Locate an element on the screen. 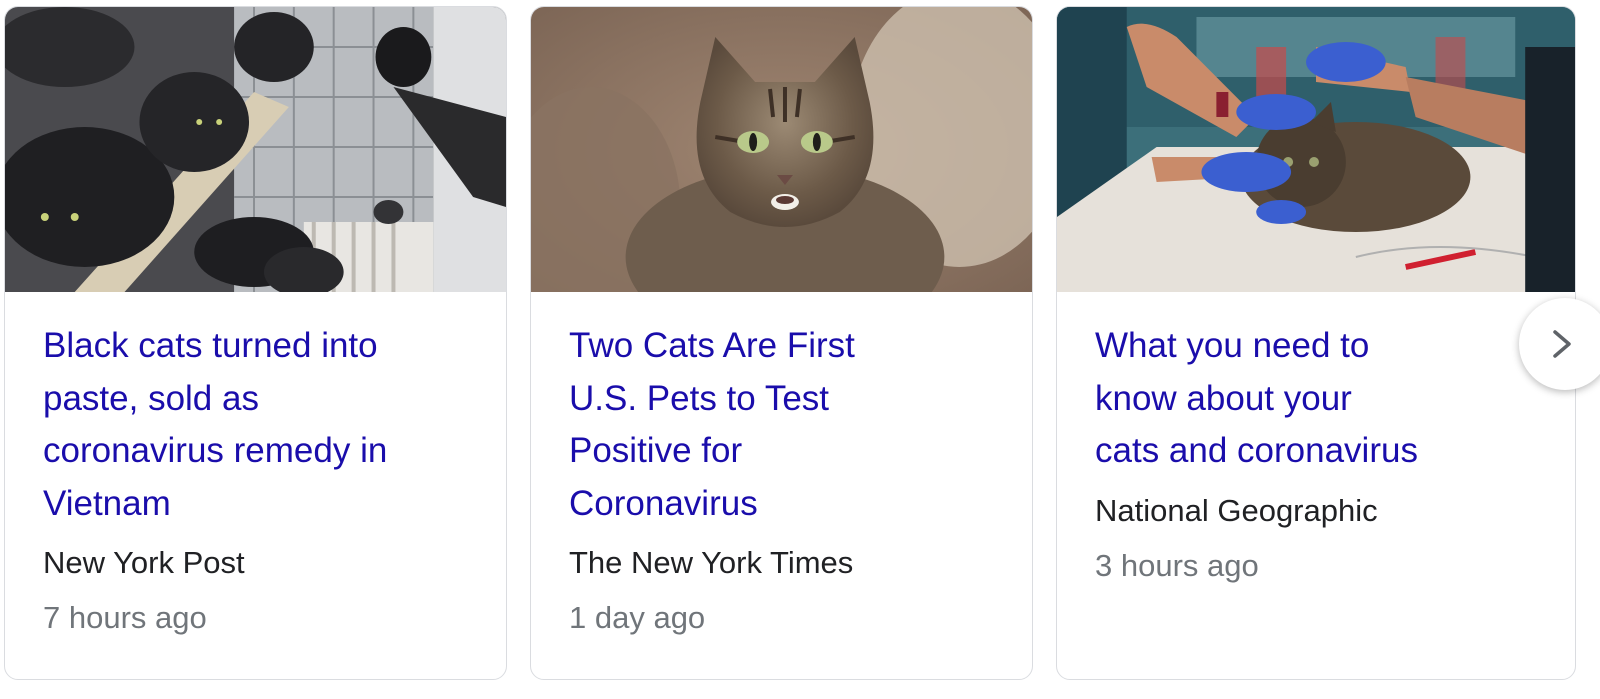 This screenshot has height=699, width=1600. chevron-right-icon is located at coordinates (1562, 344).